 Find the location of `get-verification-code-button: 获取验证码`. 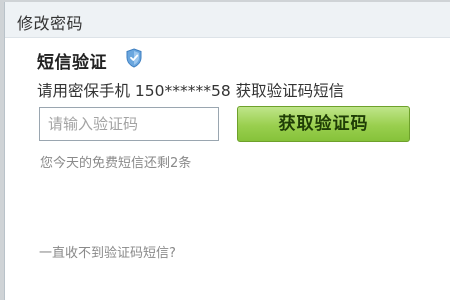

get-verification-code-button: 获取验证码 is located at coordinates (323, 124).